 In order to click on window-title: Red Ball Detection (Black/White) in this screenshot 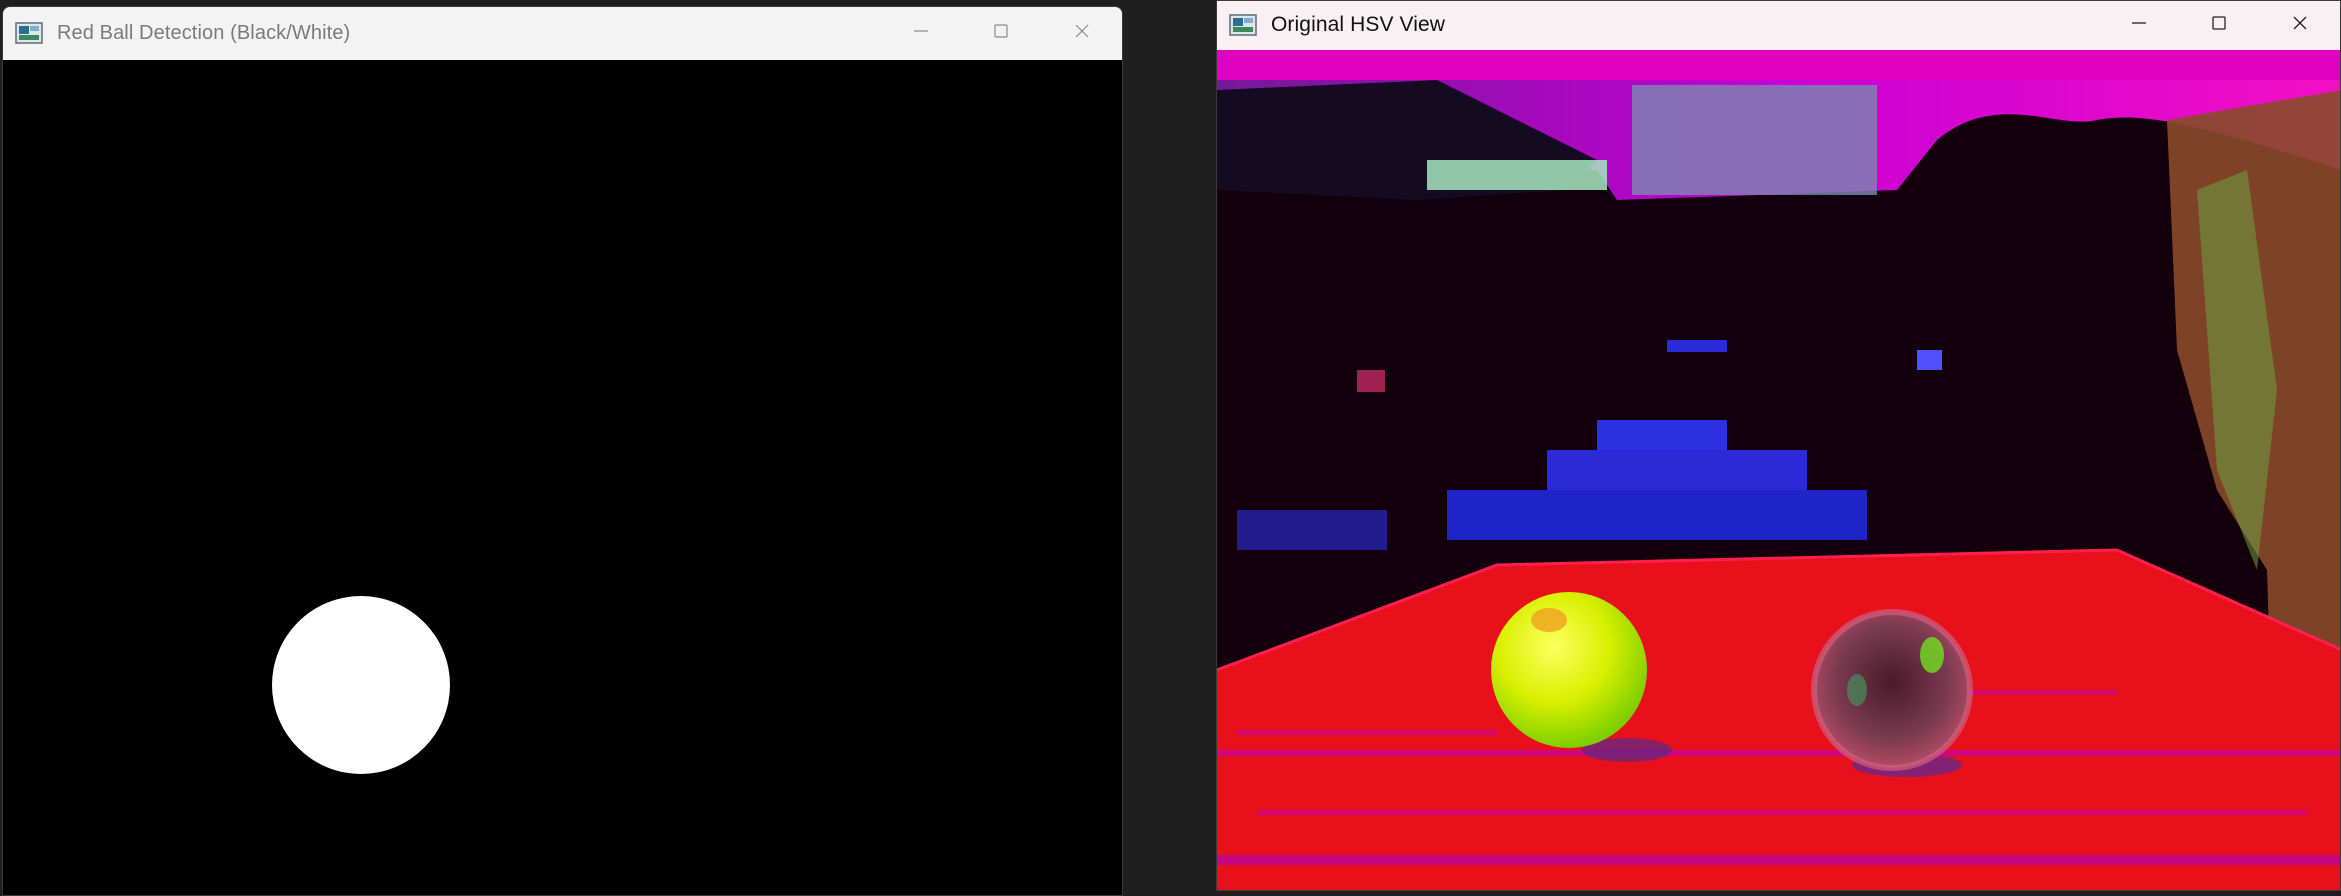, I will do `click(204, 32)`.